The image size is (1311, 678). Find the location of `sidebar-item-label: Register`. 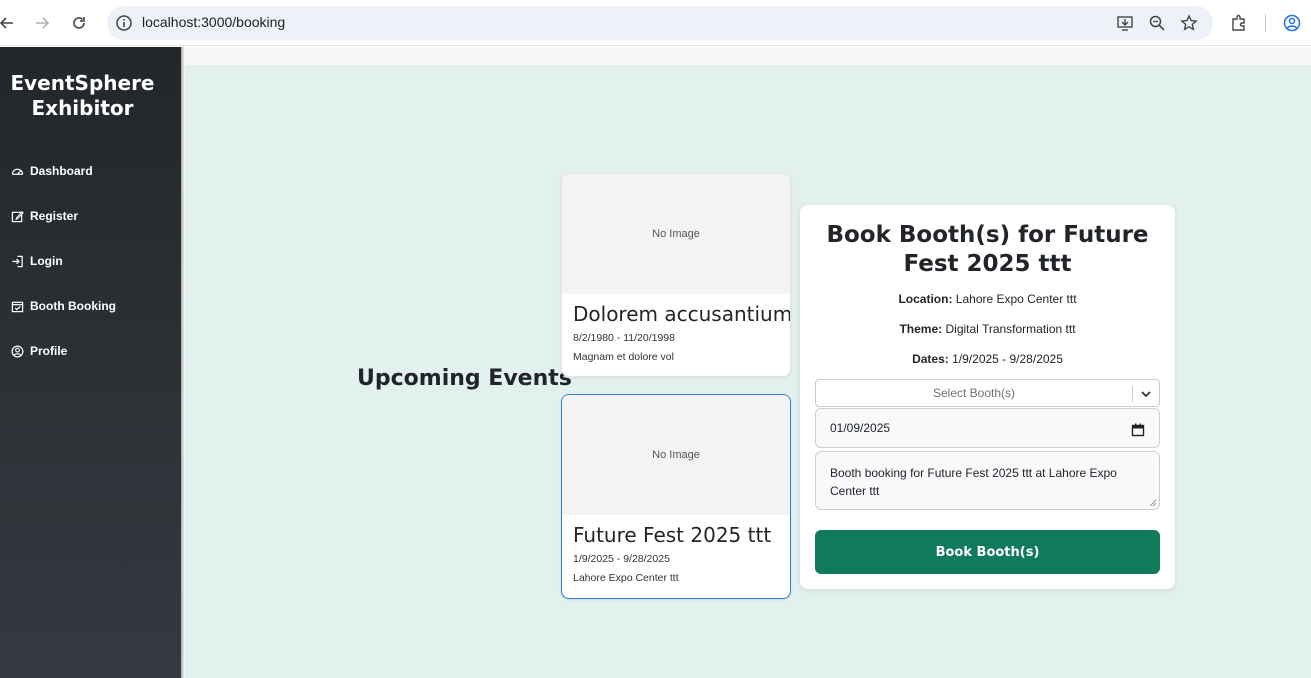

sidebar-item-label: Register is located at coordinates (54, 216).